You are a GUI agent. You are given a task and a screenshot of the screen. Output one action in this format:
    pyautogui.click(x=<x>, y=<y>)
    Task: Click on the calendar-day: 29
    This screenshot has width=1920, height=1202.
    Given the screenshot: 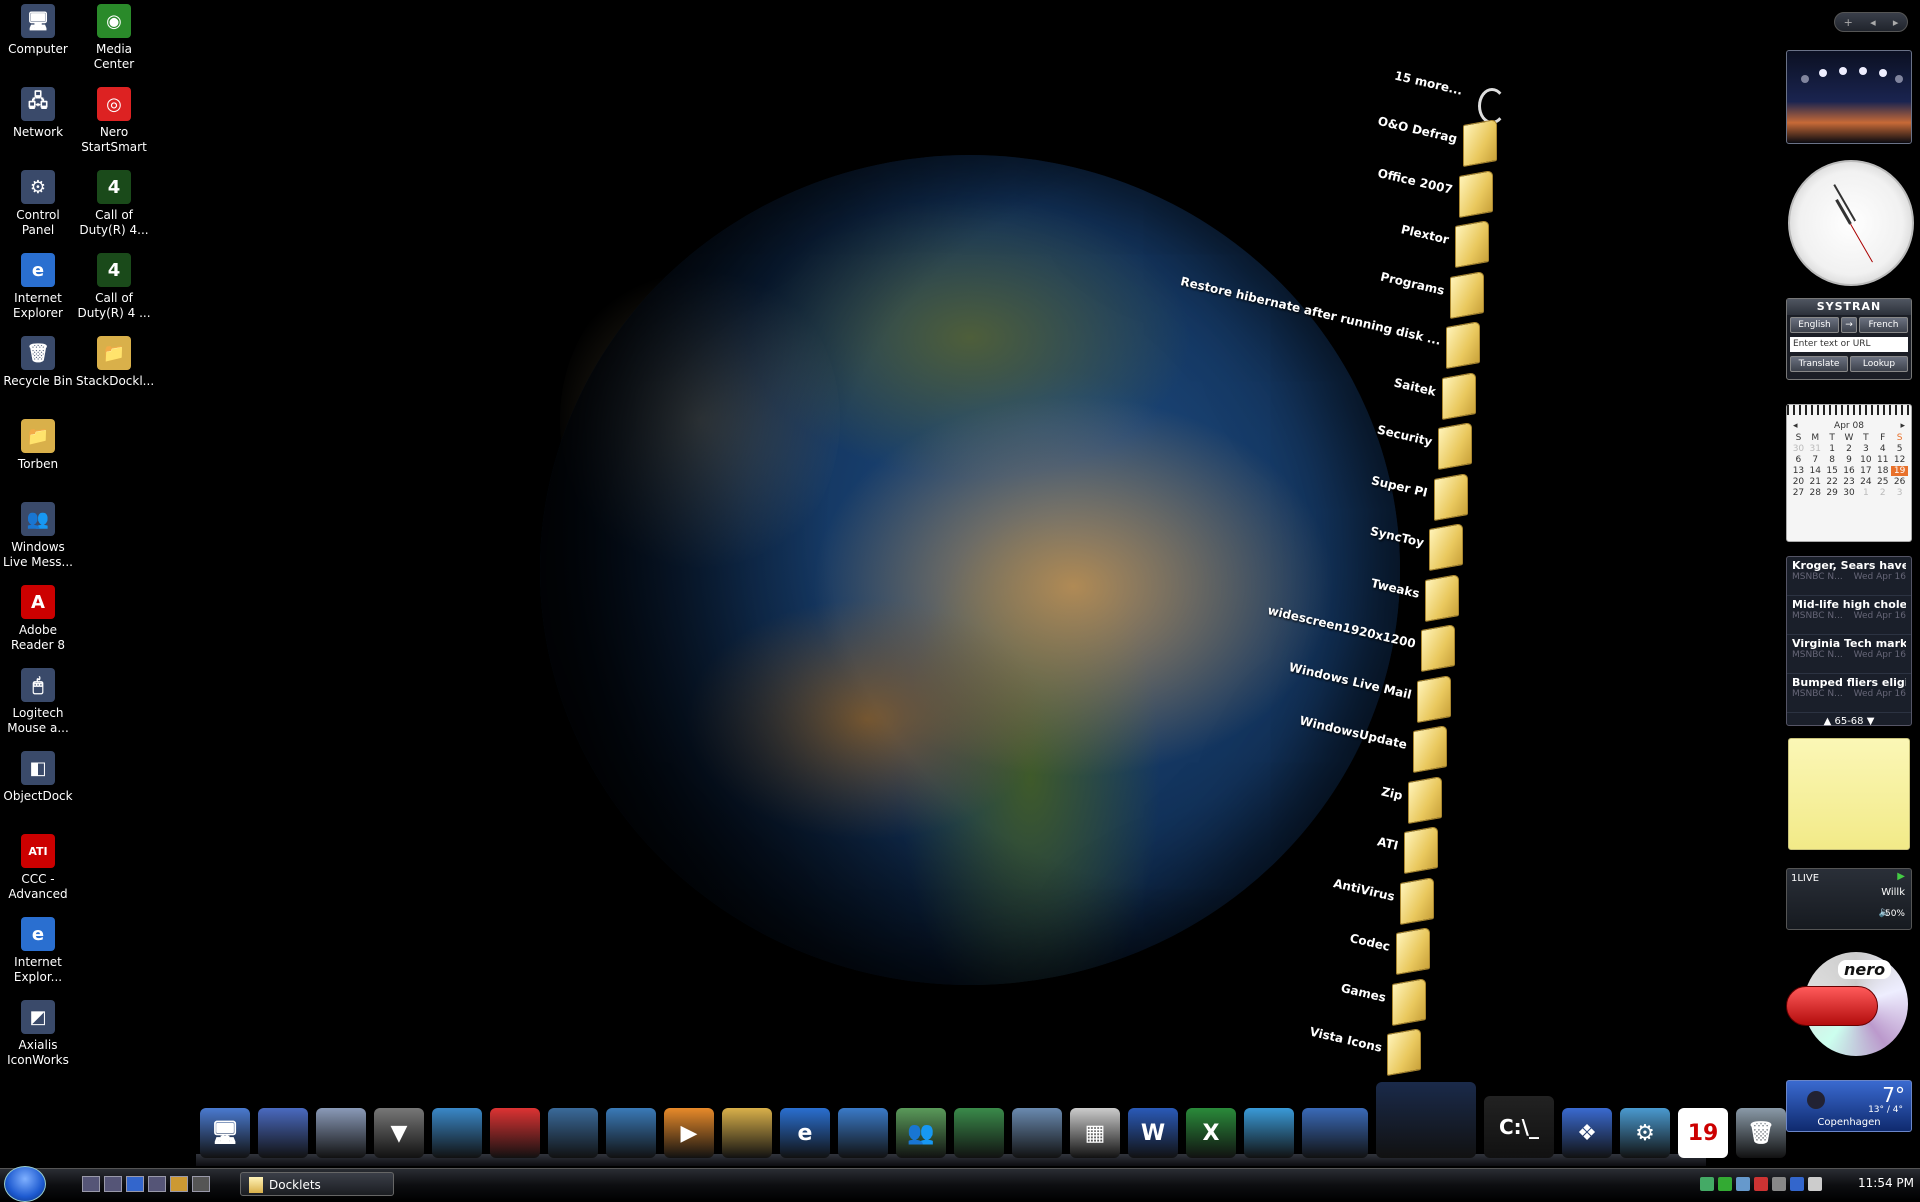 What is the action you would take?
    pyautogui.click(x=1832, y=493)
    